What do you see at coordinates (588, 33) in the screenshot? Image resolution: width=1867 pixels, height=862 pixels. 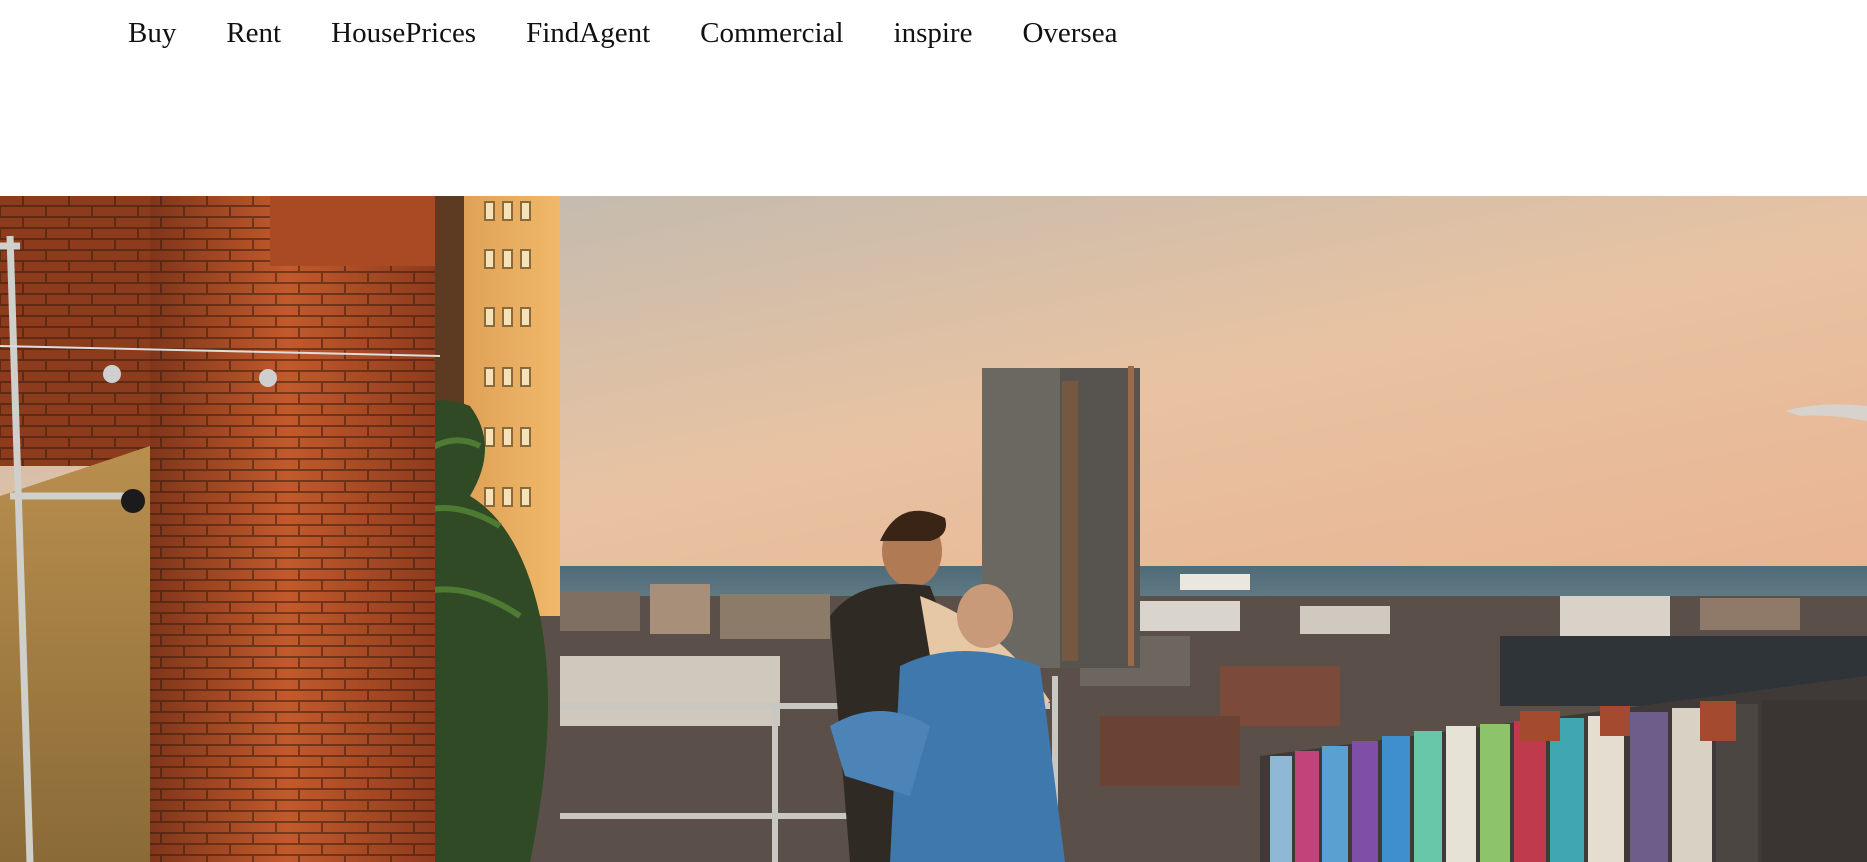 I see `nav-item-find-agent: FindAgent` at bounding box center [588, 33].